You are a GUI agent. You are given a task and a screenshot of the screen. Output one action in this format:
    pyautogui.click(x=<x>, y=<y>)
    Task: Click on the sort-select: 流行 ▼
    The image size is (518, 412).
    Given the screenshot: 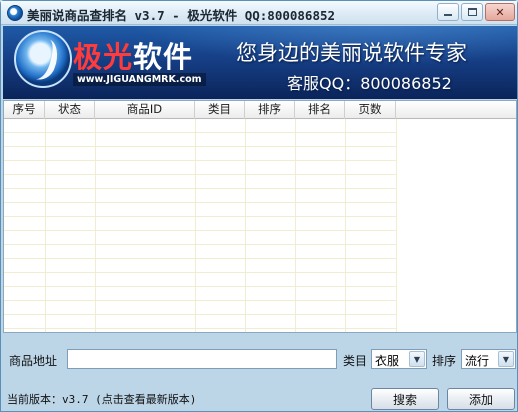 What is the action you would take?
    pyautogui.click(x=488, y=359)
    